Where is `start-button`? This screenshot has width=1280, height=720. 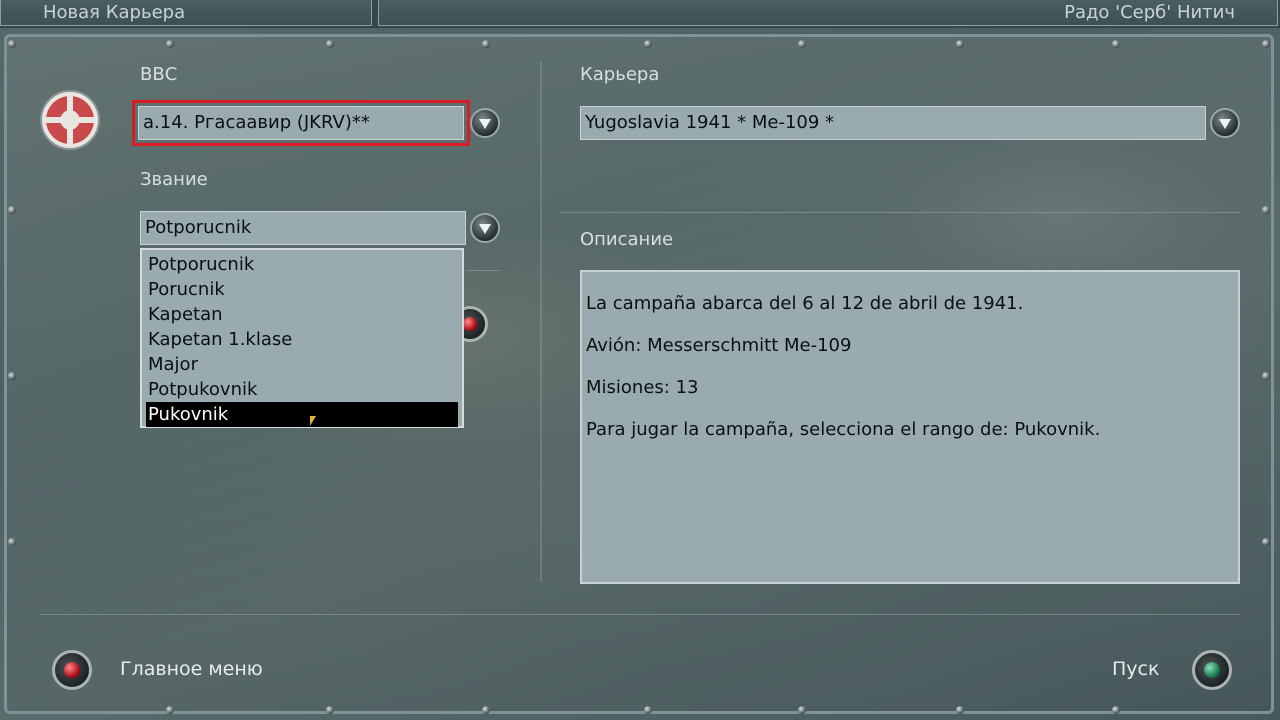 start-button is located at coordinates (1212, 670).